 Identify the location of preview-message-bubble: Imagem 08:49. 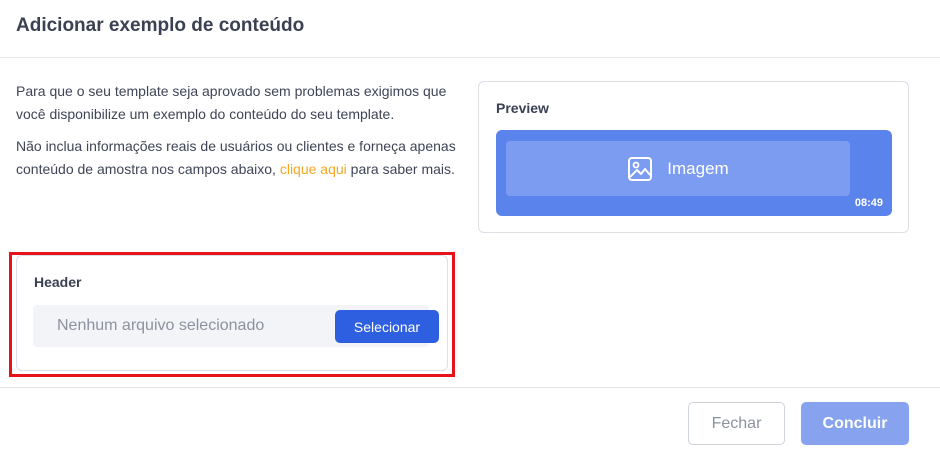
(694, 173).